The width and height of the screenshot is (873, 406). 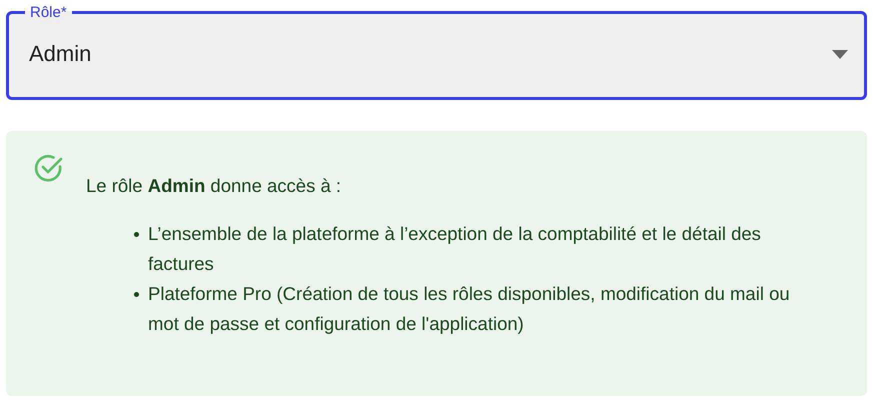 I want to click on info-text: Le rôle Admin donne accès à :, so click(x=214, y=186).